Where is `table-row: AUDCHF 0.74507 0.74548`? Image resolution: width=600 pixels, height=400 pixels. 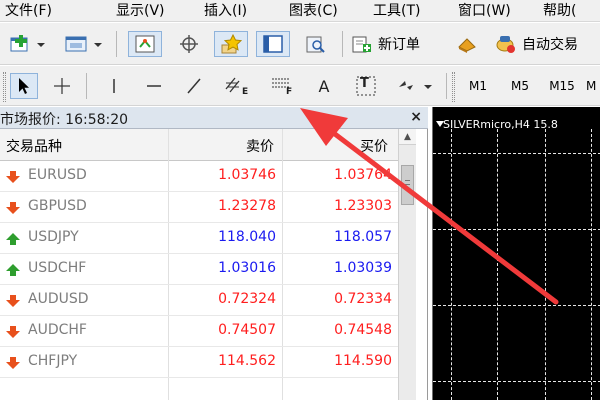
table-row: AUDCHF 0.74507 0.74548 is located at coordinates (199, 331).